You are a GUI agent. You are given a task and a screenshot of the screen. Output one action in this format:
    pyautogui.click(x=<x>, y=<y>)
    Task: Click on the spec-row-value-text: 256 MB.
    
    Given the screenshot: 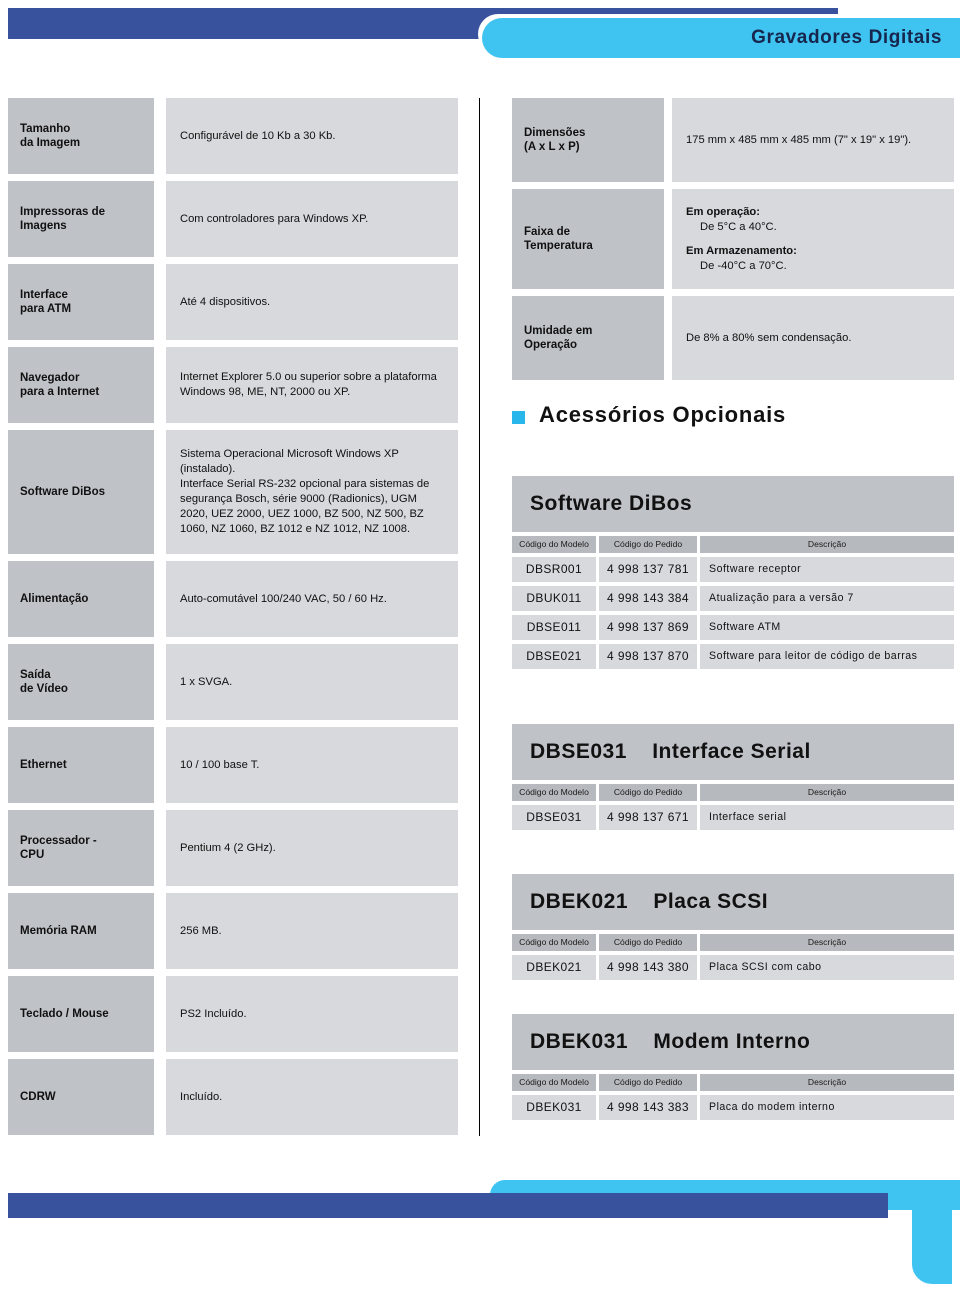 What is the action you would take?
    pyautogui.click(x=201, y=930)
    